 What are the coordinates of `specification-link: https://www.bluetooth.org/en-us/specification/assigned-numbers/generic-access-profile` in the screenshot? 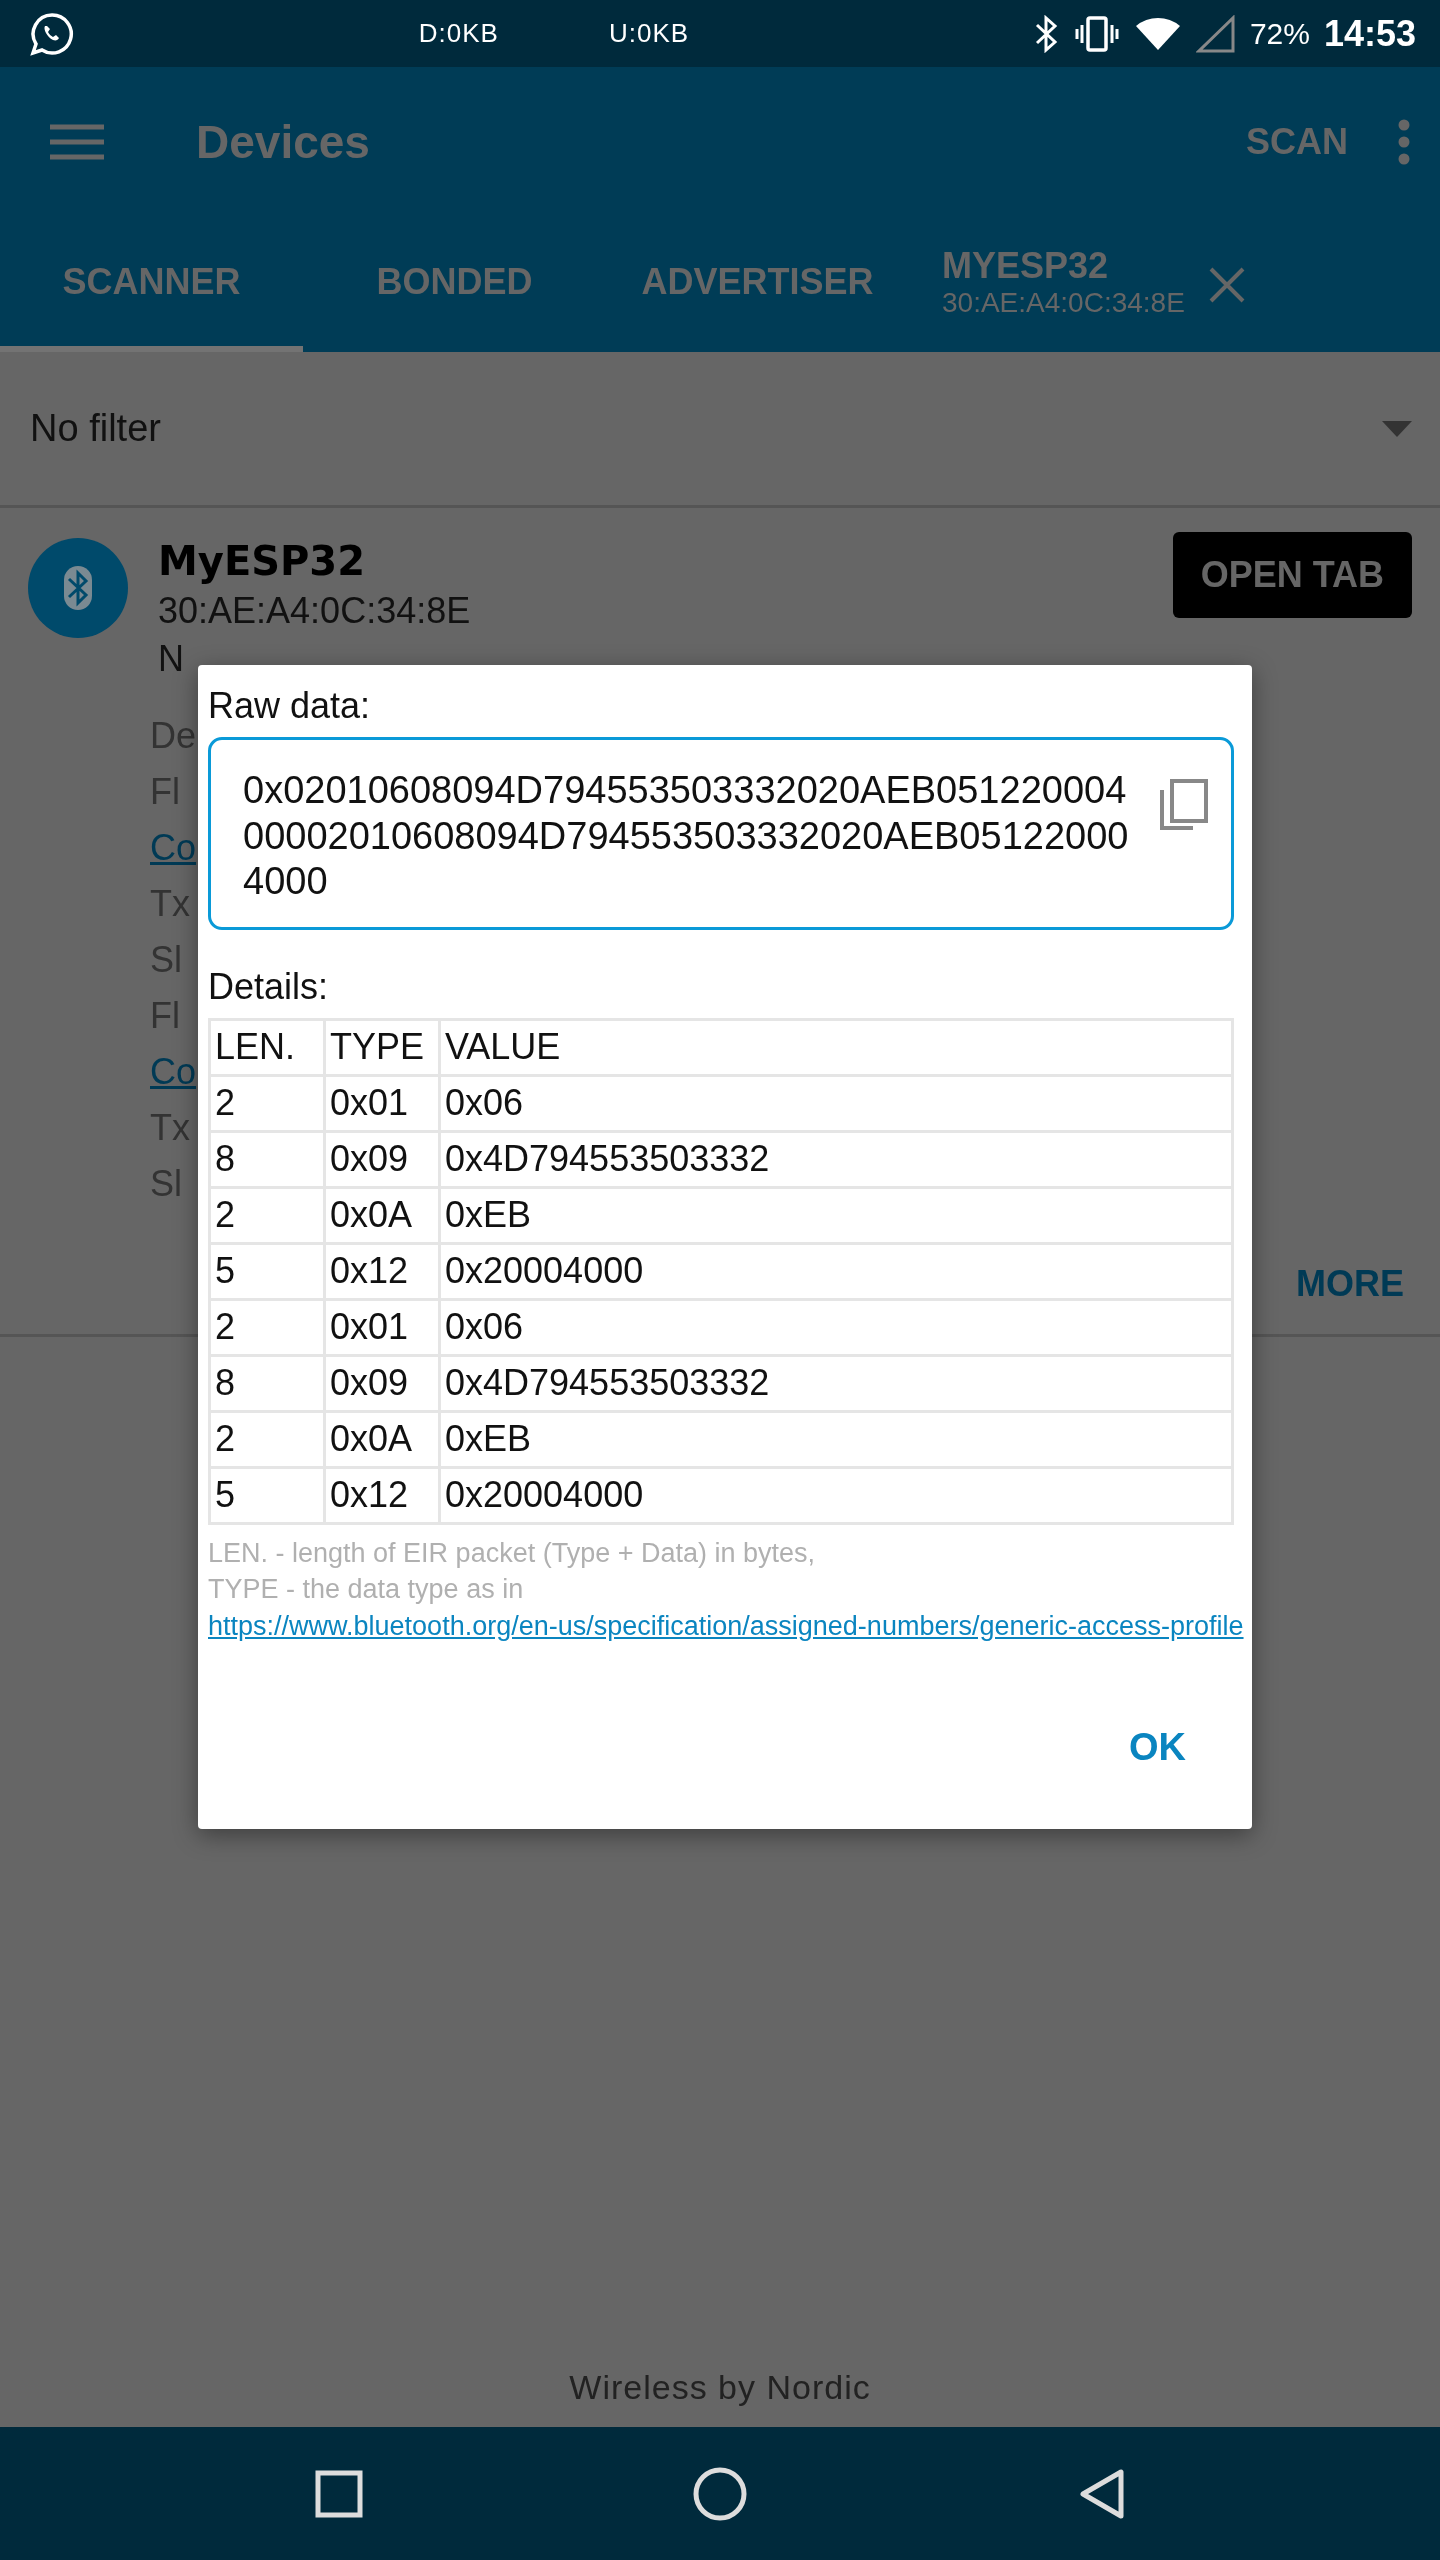 It's located at (726, 1625).